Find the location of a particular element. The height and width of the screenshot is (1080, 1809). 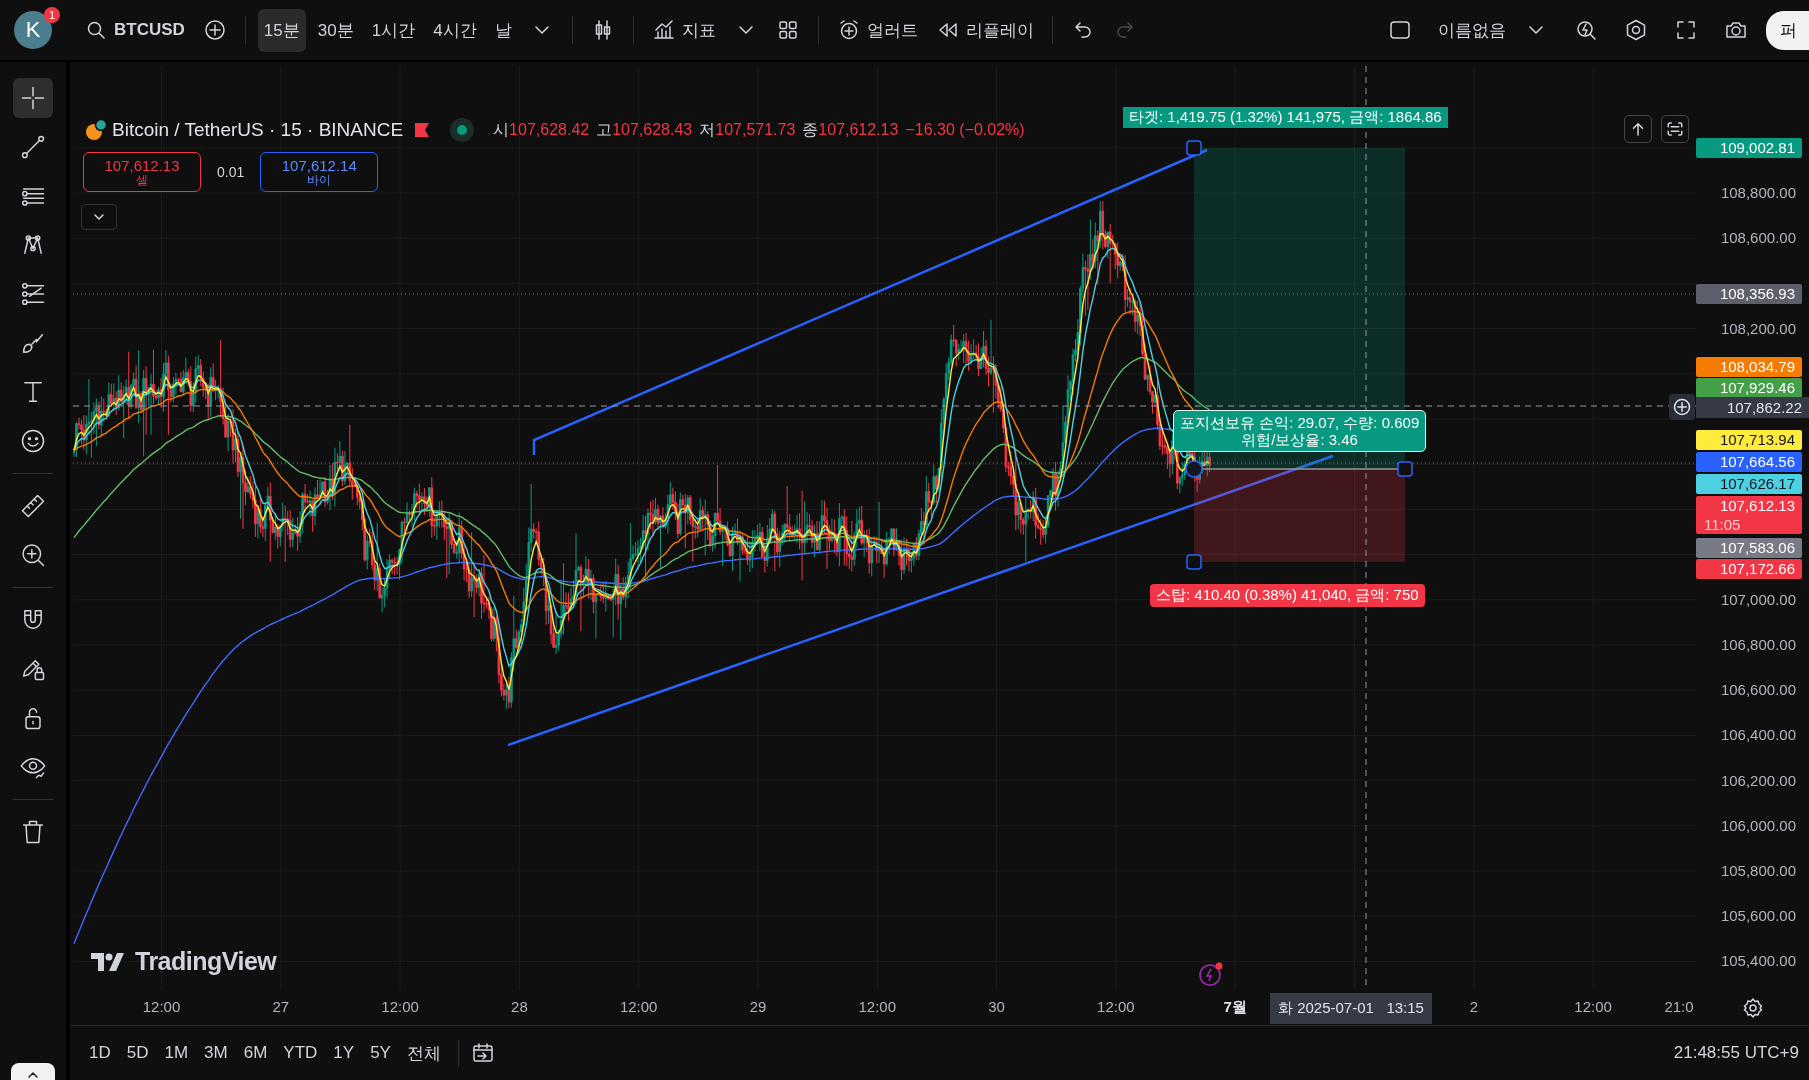

collapse-legend-button is located at coordinates (99, 217).